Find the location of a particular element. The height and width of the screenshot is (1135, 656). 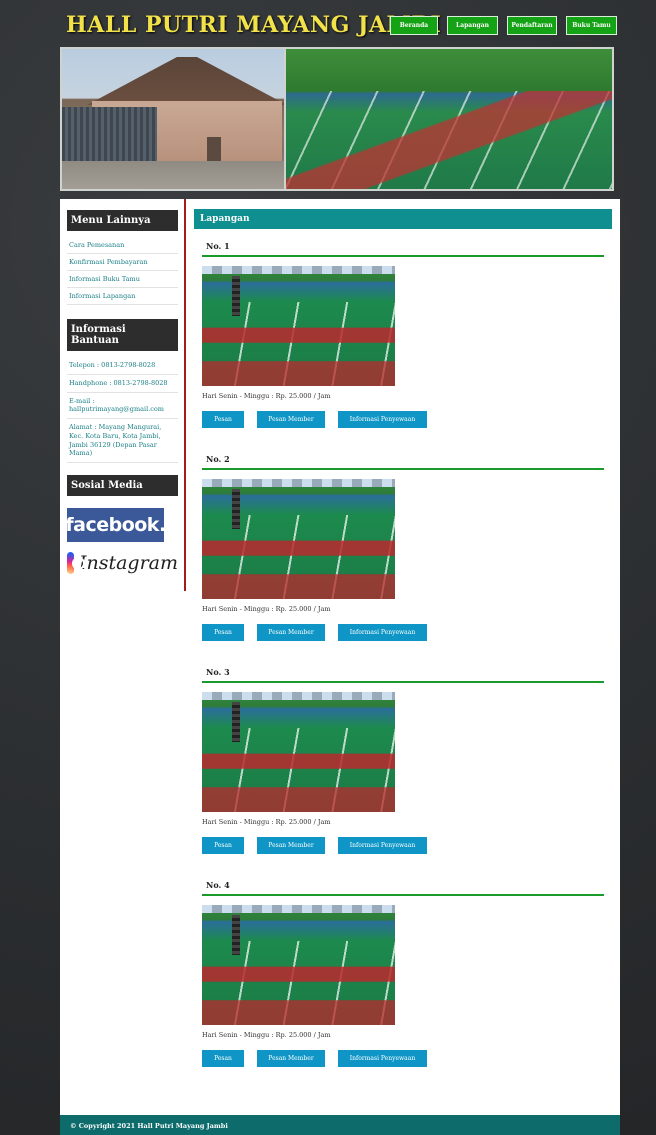

court-title: No. 3 is located at coordinates (403, 675).